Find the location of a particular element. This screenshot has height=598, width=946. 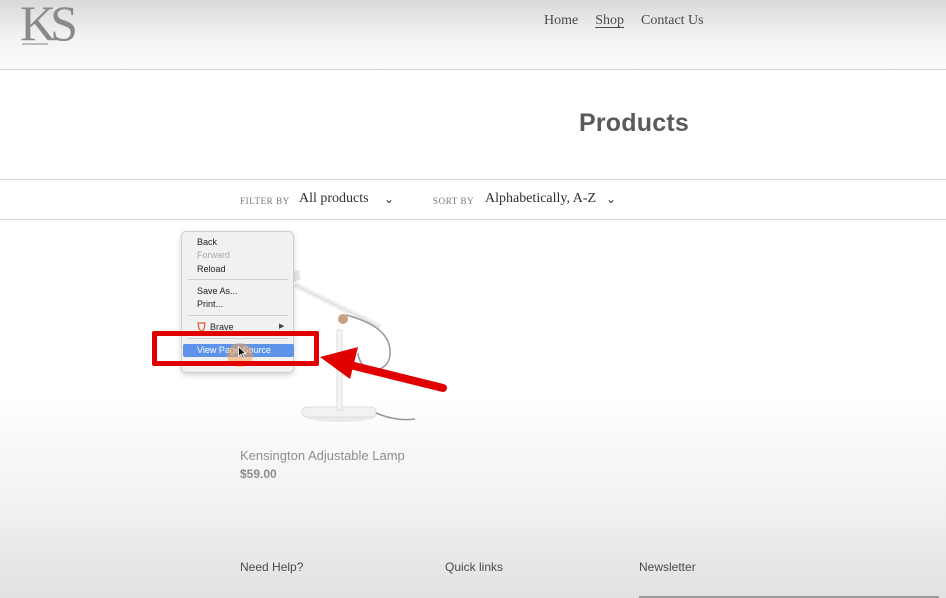

main-nav: Home Shop Contact Us is located at coordinates (624, 21).